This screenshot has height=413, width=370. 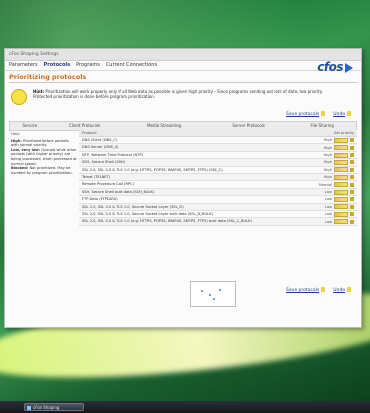 I want to click on protocol-row: NTP, Network Time Protocol (NTP) High, so click(x=218, y=156).